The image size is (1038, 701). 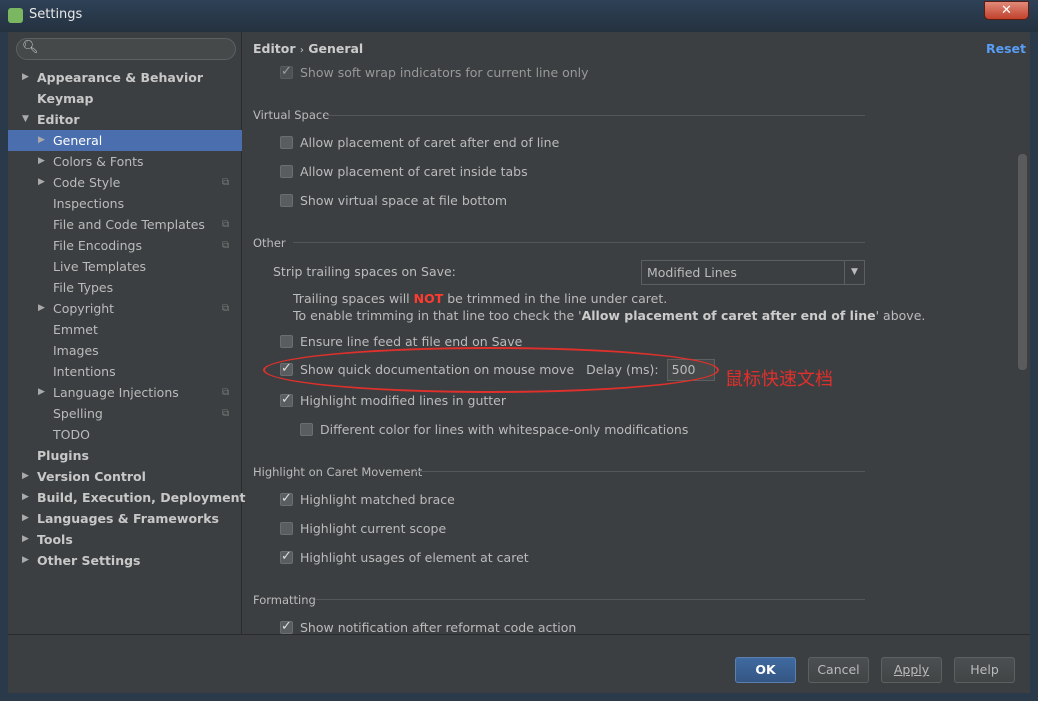 I want to click on sidebar-item-label: Inspections, so click(x=89, y=203).